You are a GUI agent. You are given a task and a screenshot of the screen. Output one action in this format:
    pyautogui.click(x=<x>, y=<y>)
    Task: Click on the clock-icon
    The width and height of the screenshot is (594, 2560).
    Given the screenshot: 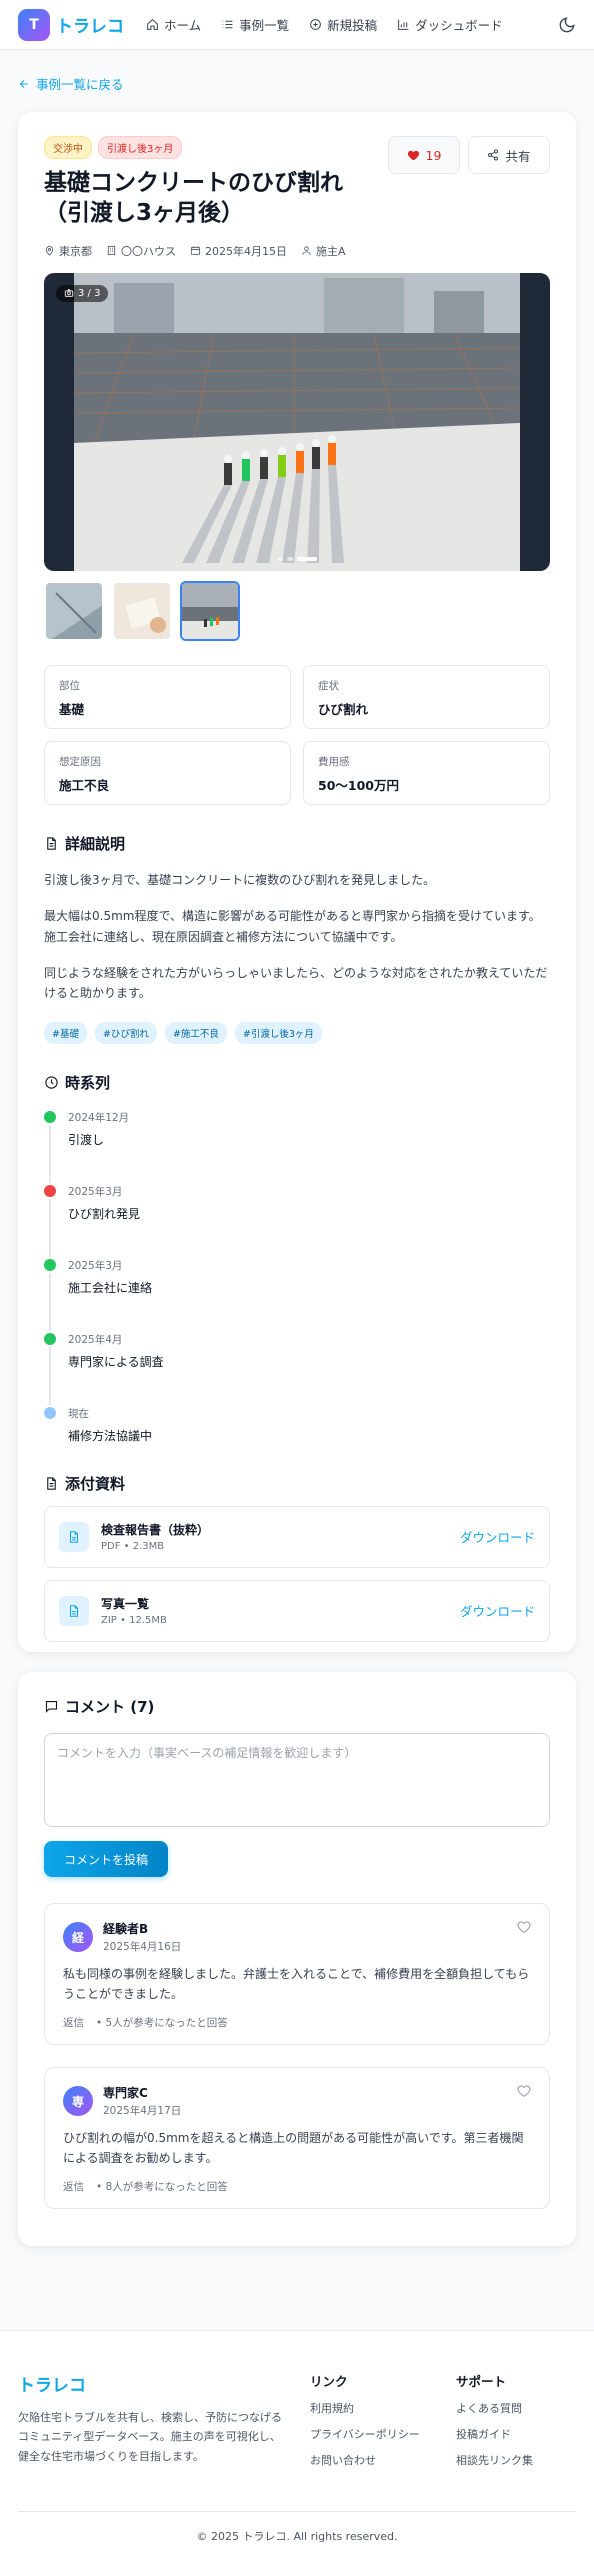 What is the action you would take?
    pyautogui.click(x=51, y=1082)
    